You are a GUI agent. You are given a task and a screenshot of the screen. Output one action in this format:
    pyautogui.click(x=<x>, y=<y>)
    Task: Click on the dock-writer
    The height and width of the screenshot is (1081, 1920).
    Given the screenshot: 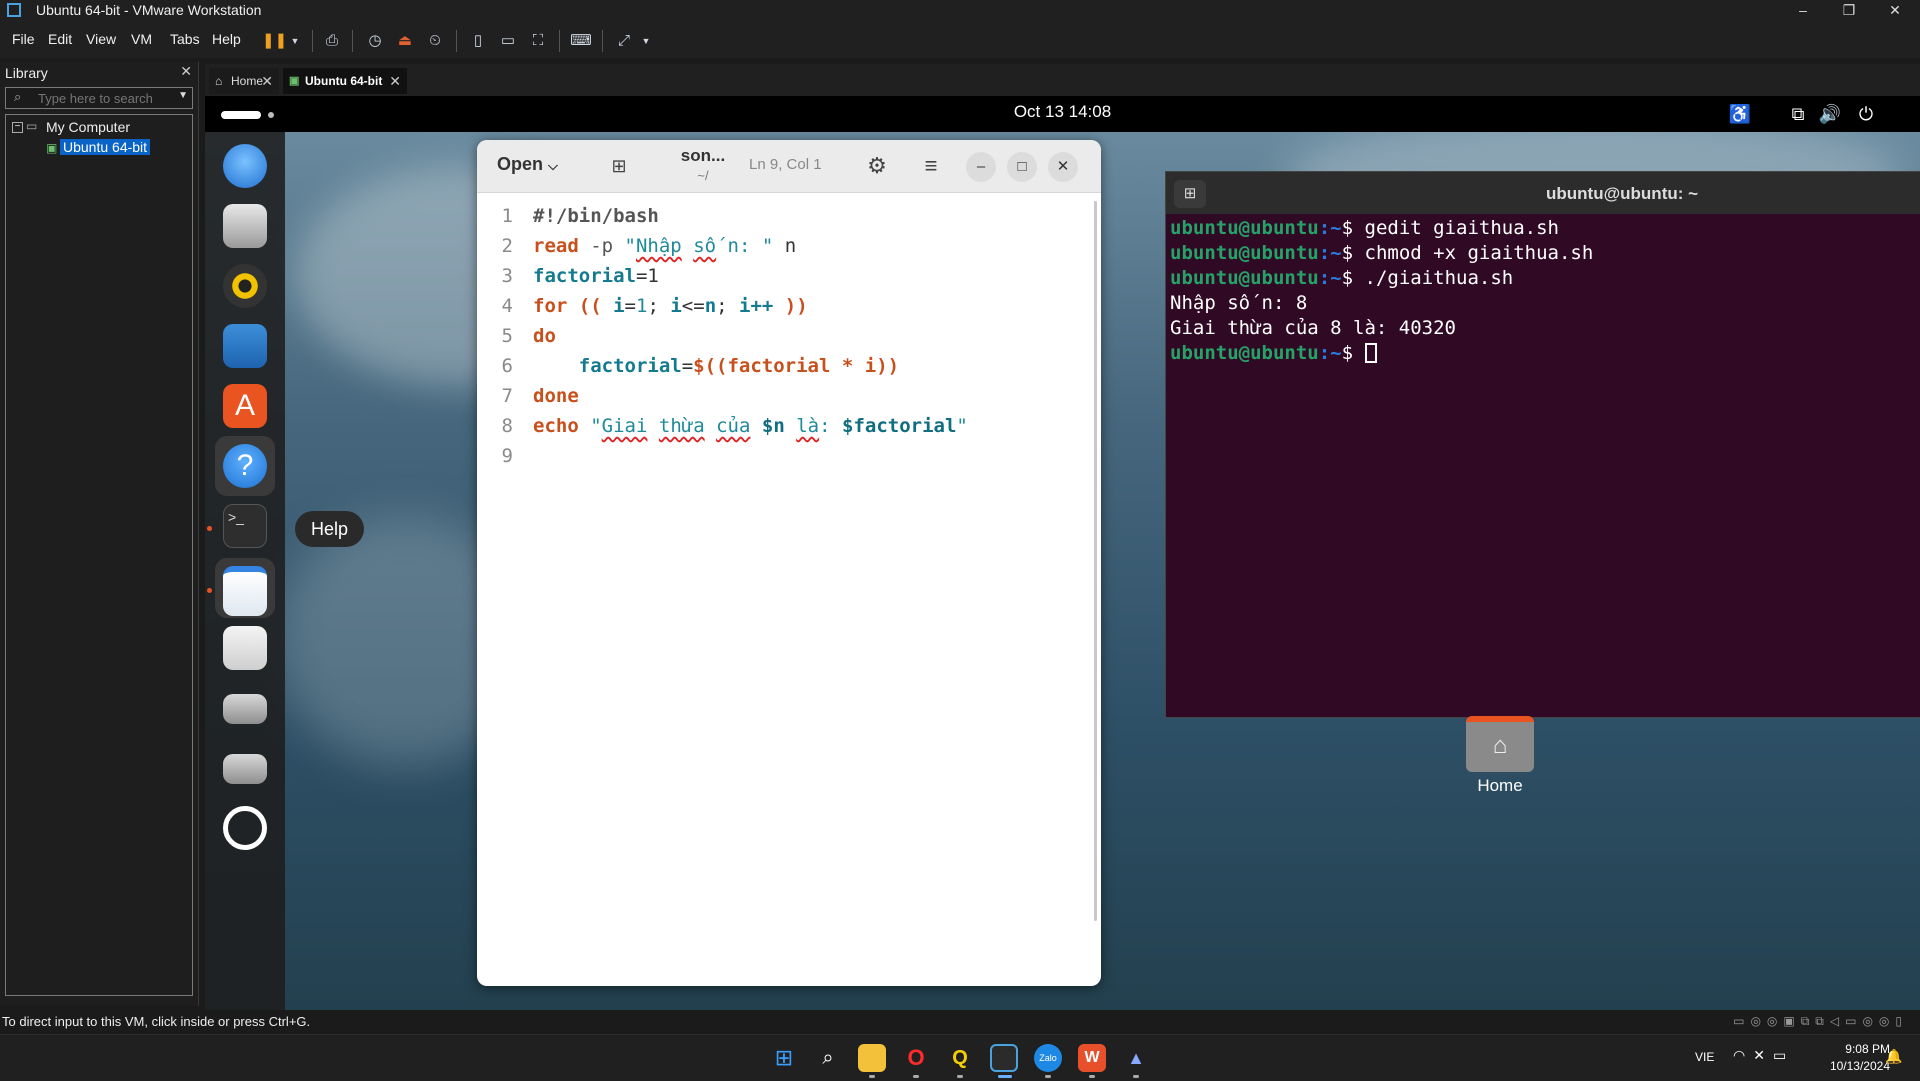 What is the action you would take?
    pyautogui.click(x=245, y=346)
    